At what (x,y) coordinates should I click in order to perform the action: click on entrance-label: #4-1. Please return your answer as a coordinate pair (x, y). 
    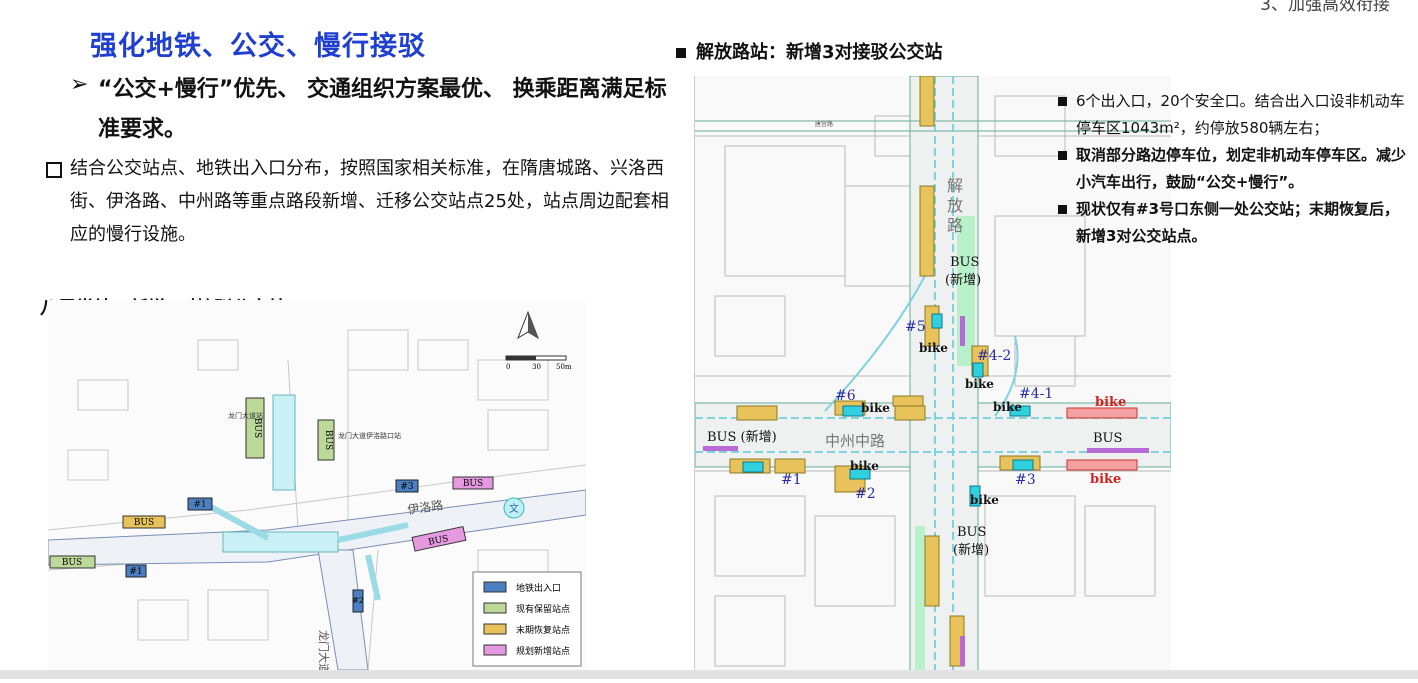
    Looking at the image, I should click on (1036, 394).